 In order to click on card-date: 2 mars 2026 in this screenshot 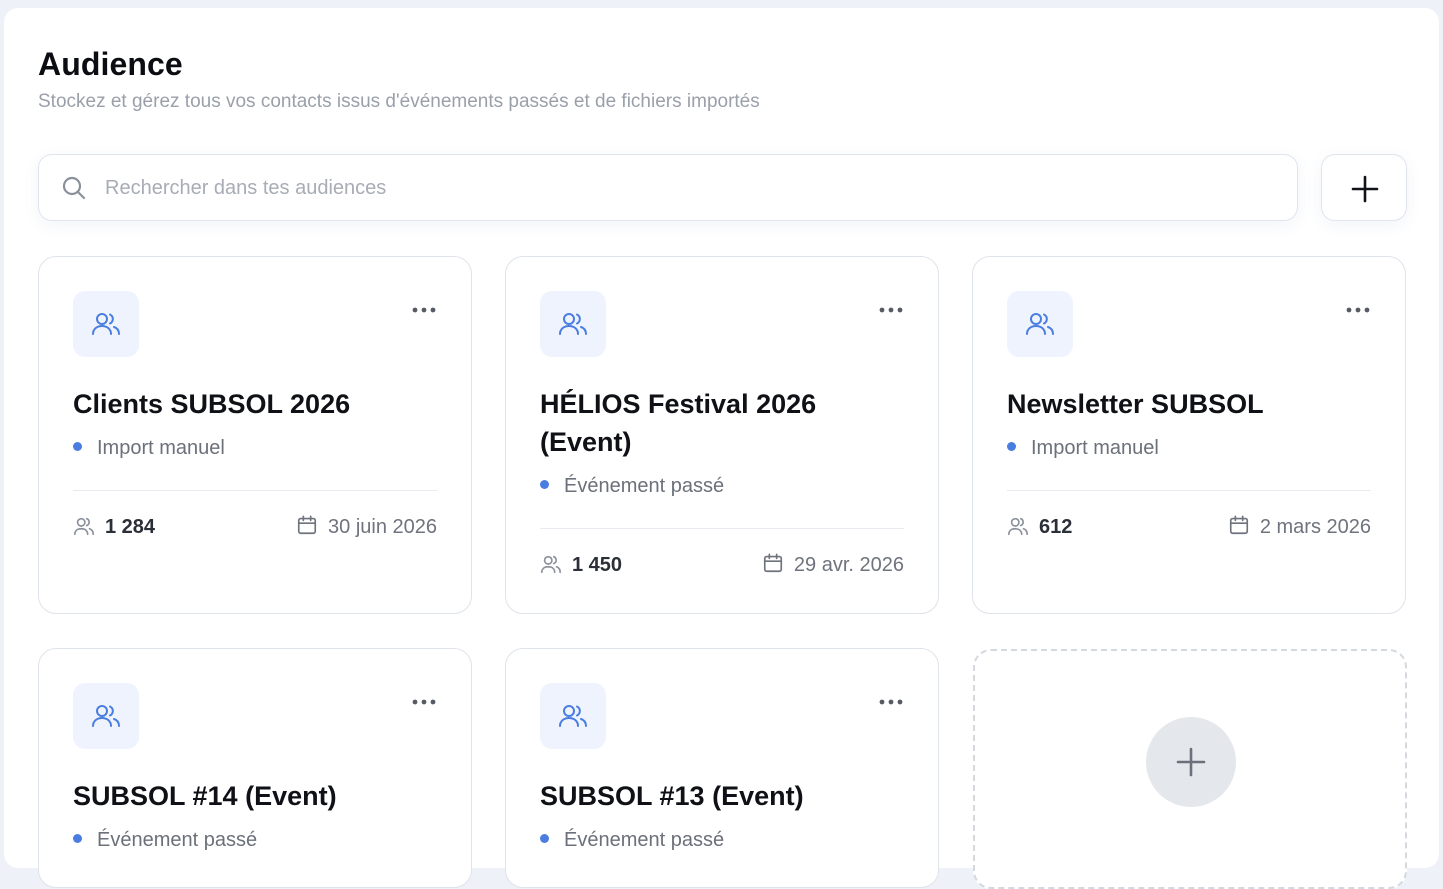, I will do `click(1299, 527)`.